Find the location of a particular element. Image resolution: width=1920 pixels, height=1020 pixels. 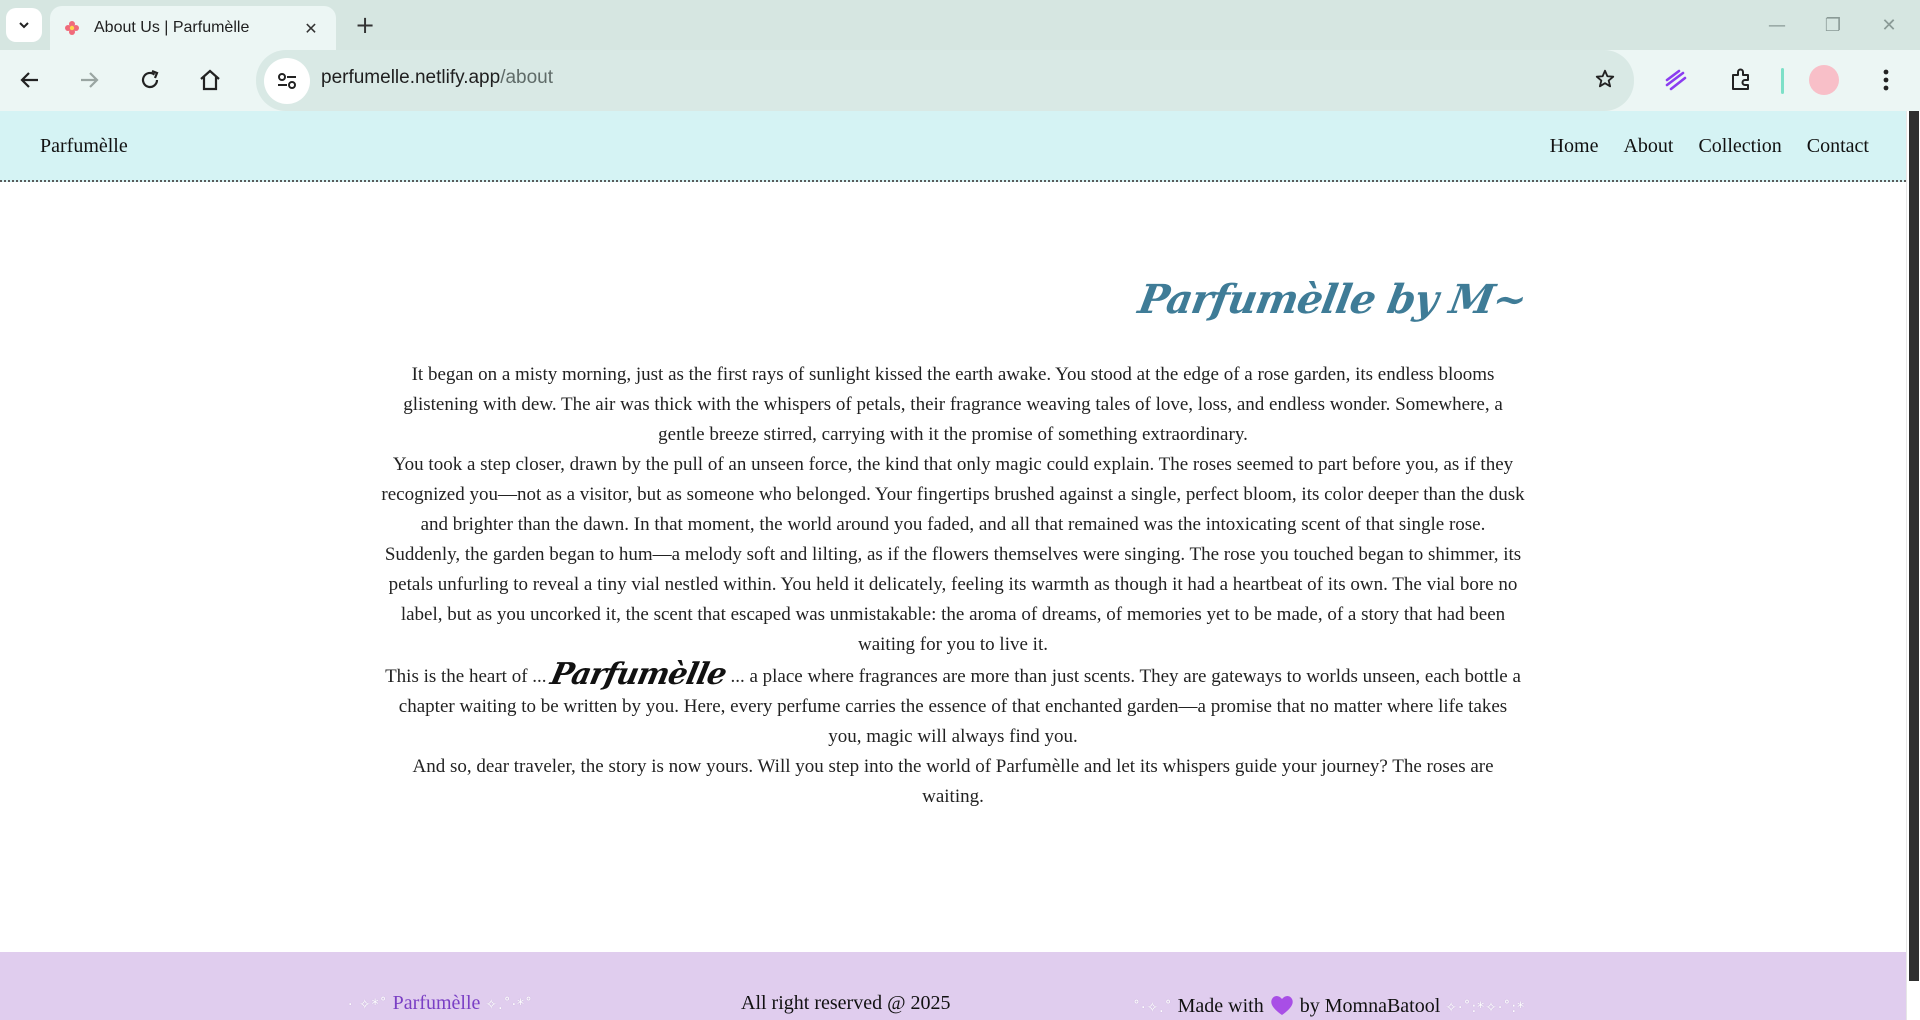

profile-avatar is located at coordinates (1824, 80).